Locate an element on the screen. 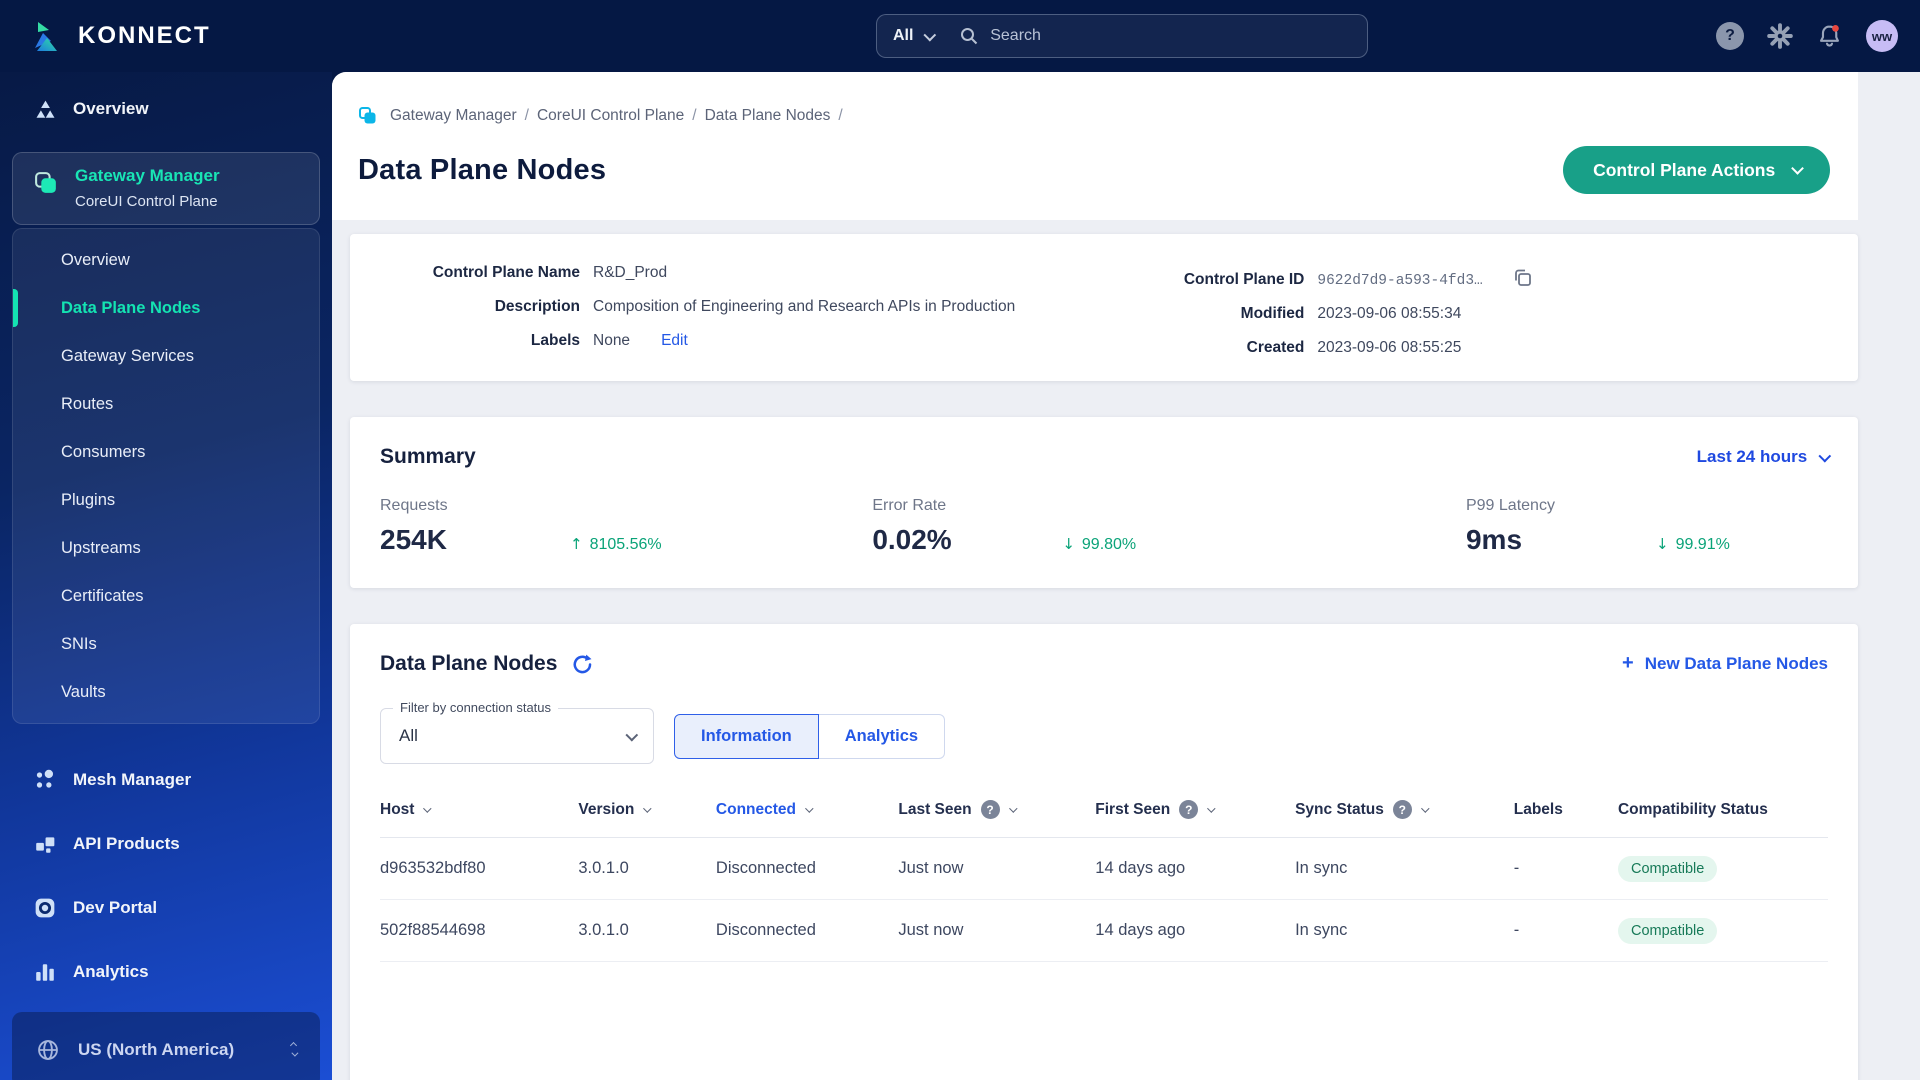 The image size is (1920, 1080). info-label: Modified is located at coordinates (1272, 313).